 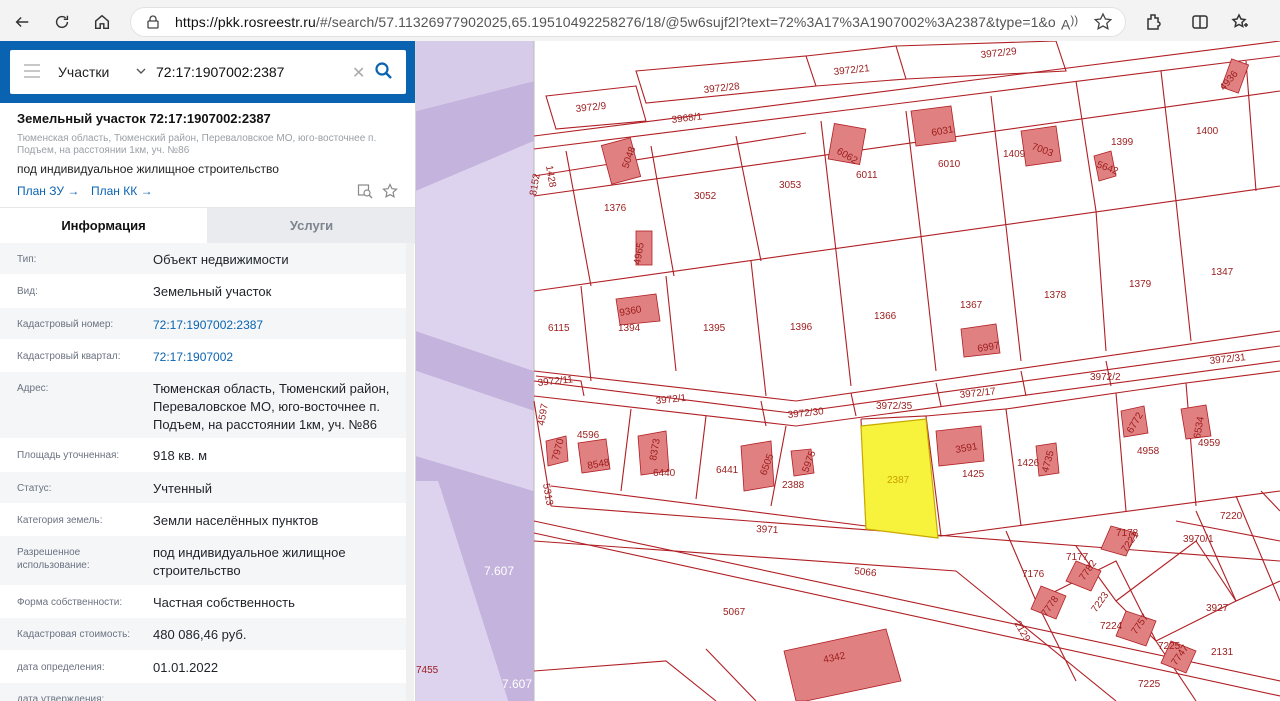 What do you see at coordinates (236, 520) in the screenshot?
I see `row-value: Земли населённых пунктов` at bounding box center [236, 520].